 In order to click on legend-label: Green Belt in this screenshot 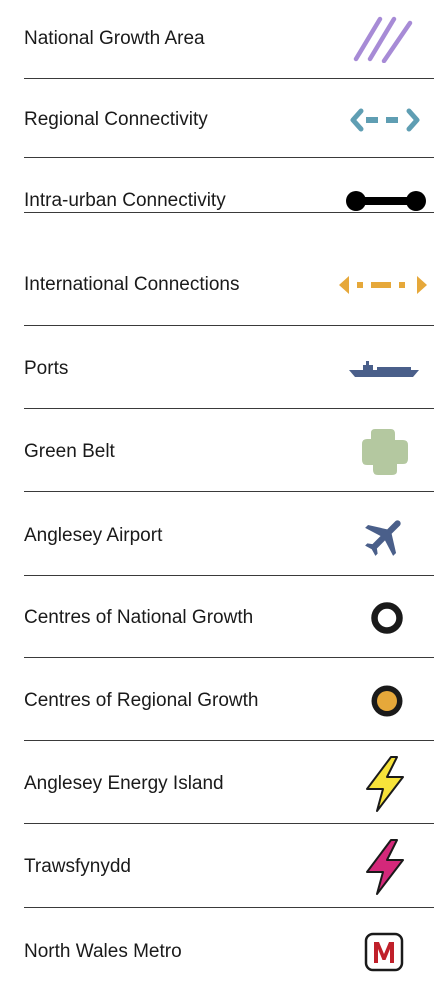, I will do `click(69, 451)`.